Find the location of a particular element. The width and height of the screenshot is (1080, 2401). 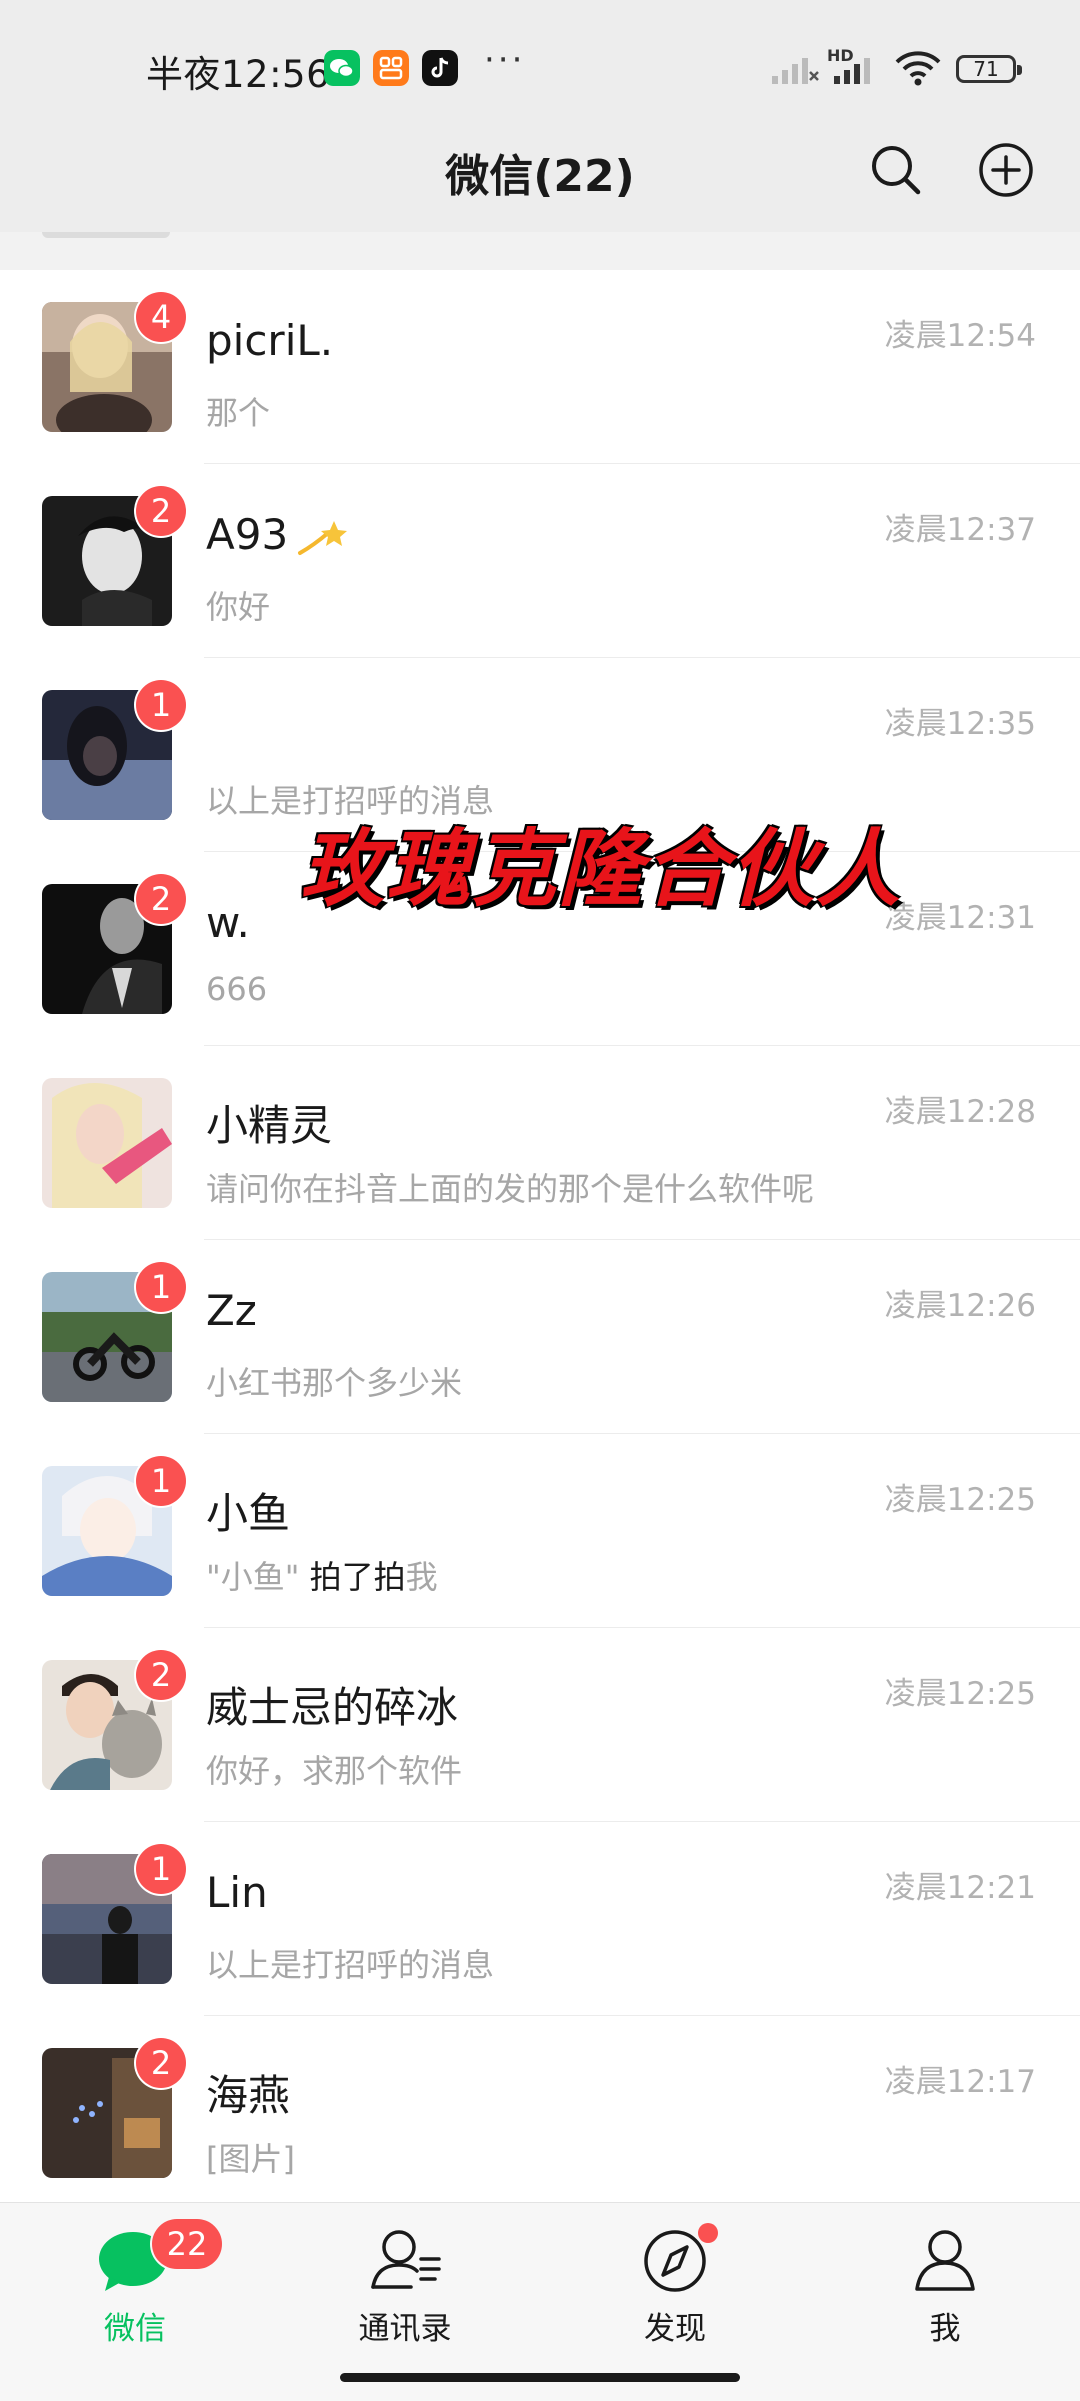

tab-label: 微信 is located at coordinates (135, 2329).